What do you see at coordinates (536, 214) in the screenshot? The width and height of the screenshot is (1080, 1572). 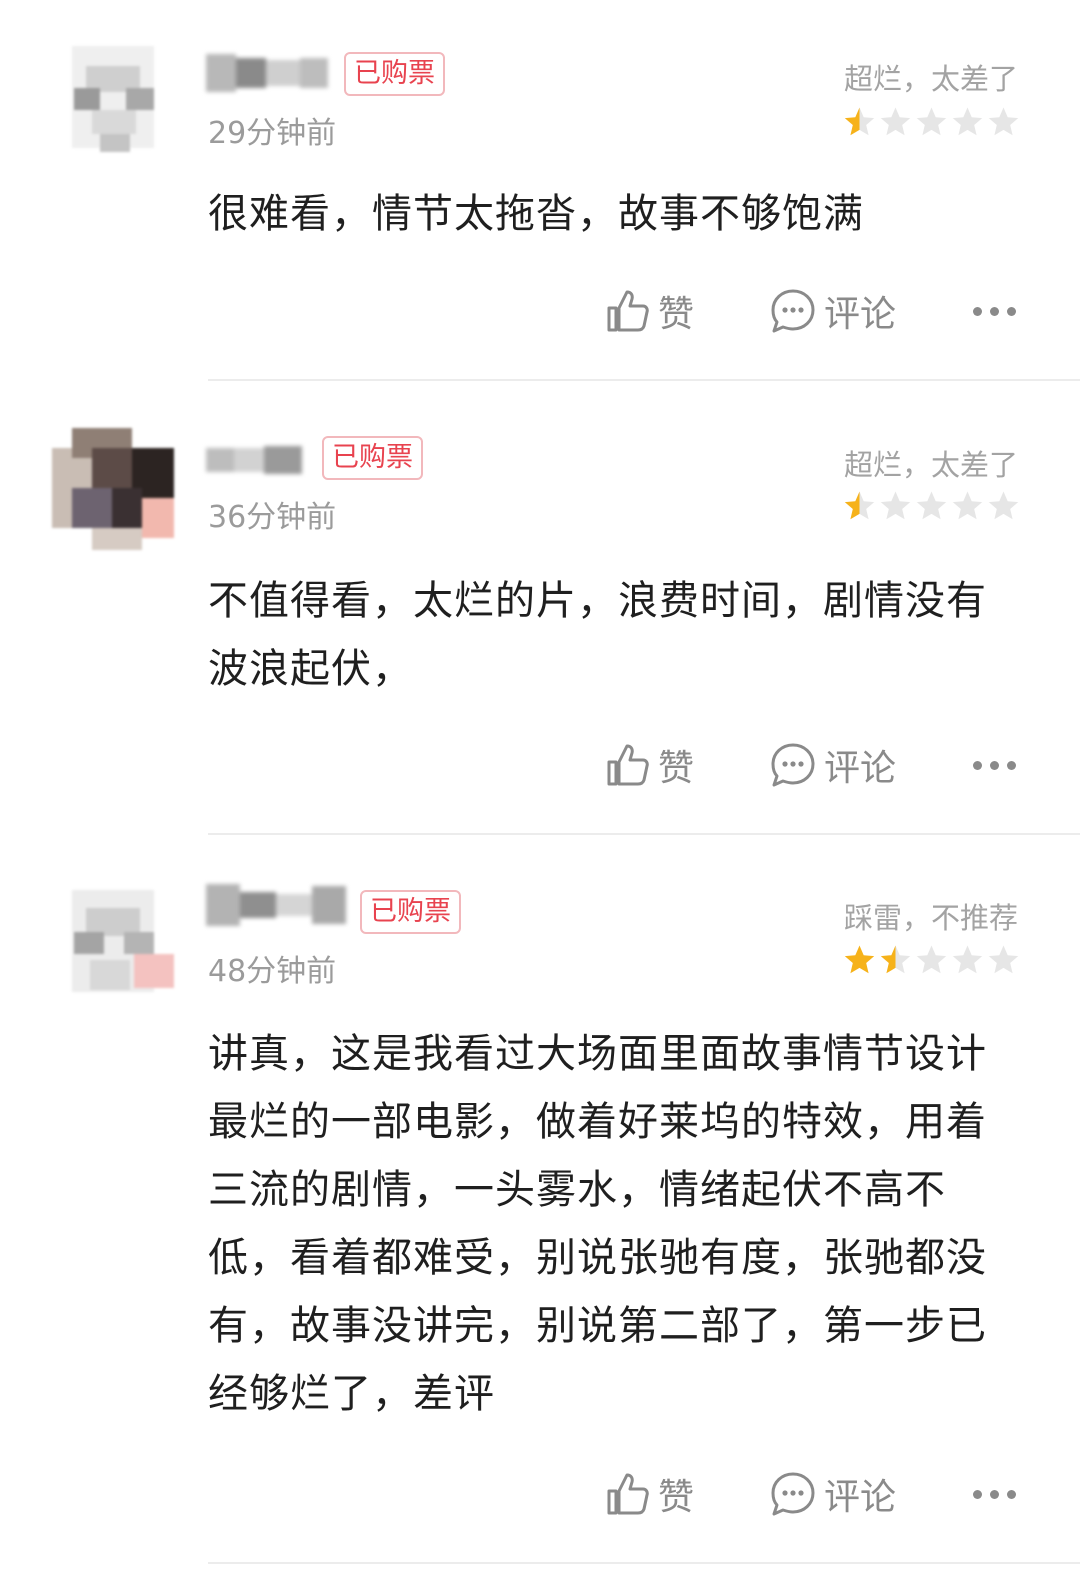 I see `review-content: 很难看，情节太拖沓，故事不够饱满` at bounding box center [536, 214].